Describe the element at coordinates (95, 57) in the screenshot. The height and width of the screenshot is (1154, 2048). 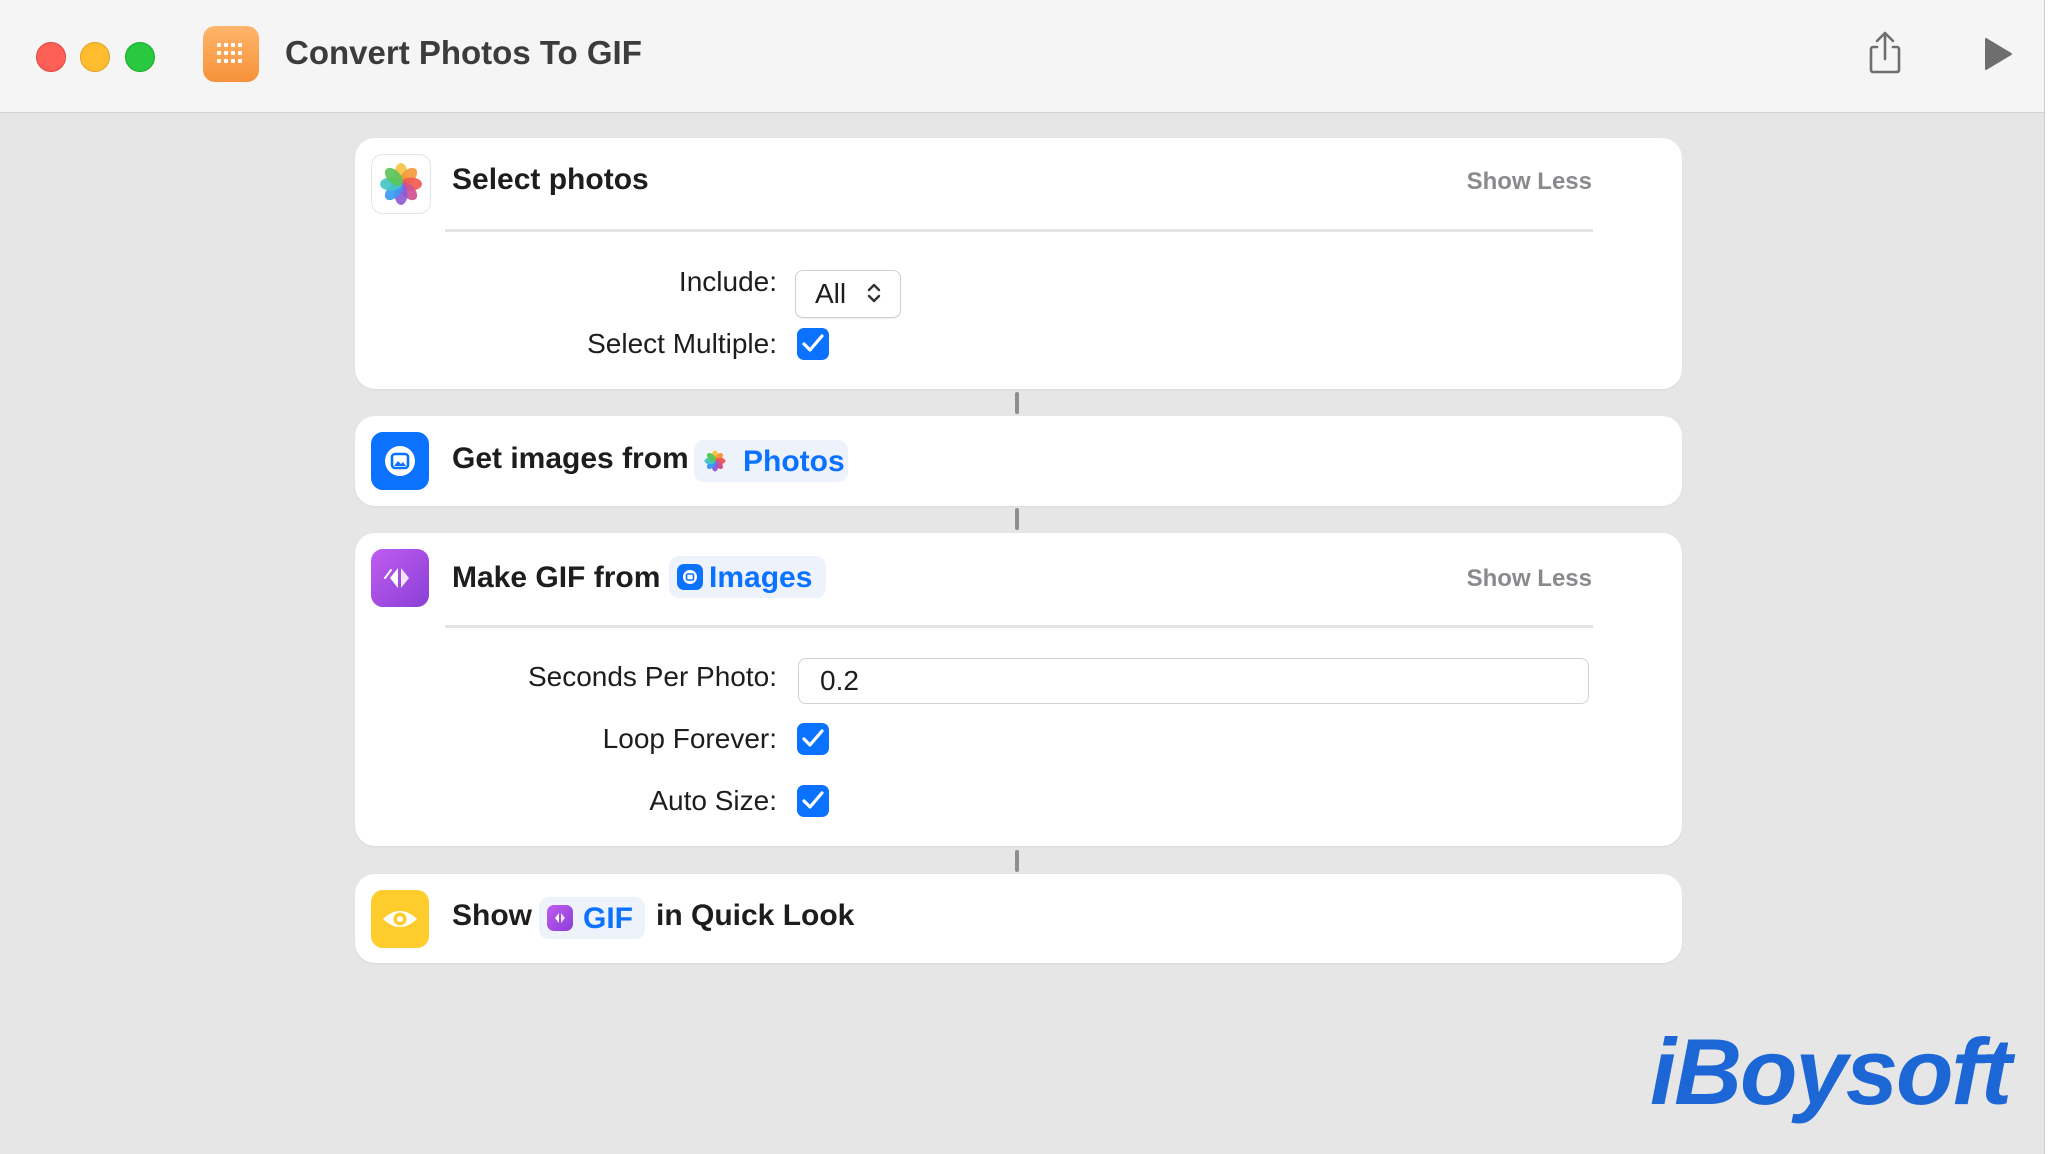
I see `minimize-window-button` at that location.